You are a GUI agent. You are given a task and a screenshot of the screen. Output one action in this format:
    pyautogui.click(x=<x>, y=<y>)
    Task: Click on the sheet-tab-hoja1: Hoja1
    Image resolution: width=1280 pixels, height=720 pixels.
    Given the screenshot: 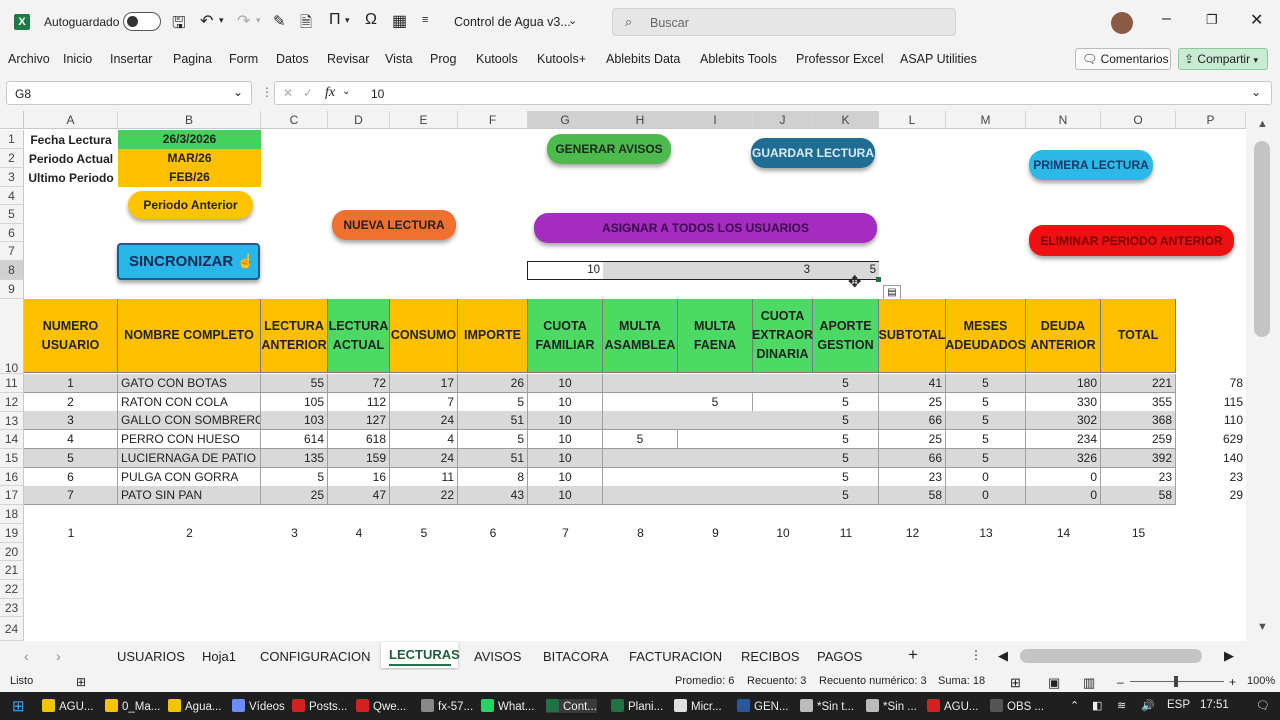 What is the action you would take?
    pyautogui.click(x=219, y=656)
    